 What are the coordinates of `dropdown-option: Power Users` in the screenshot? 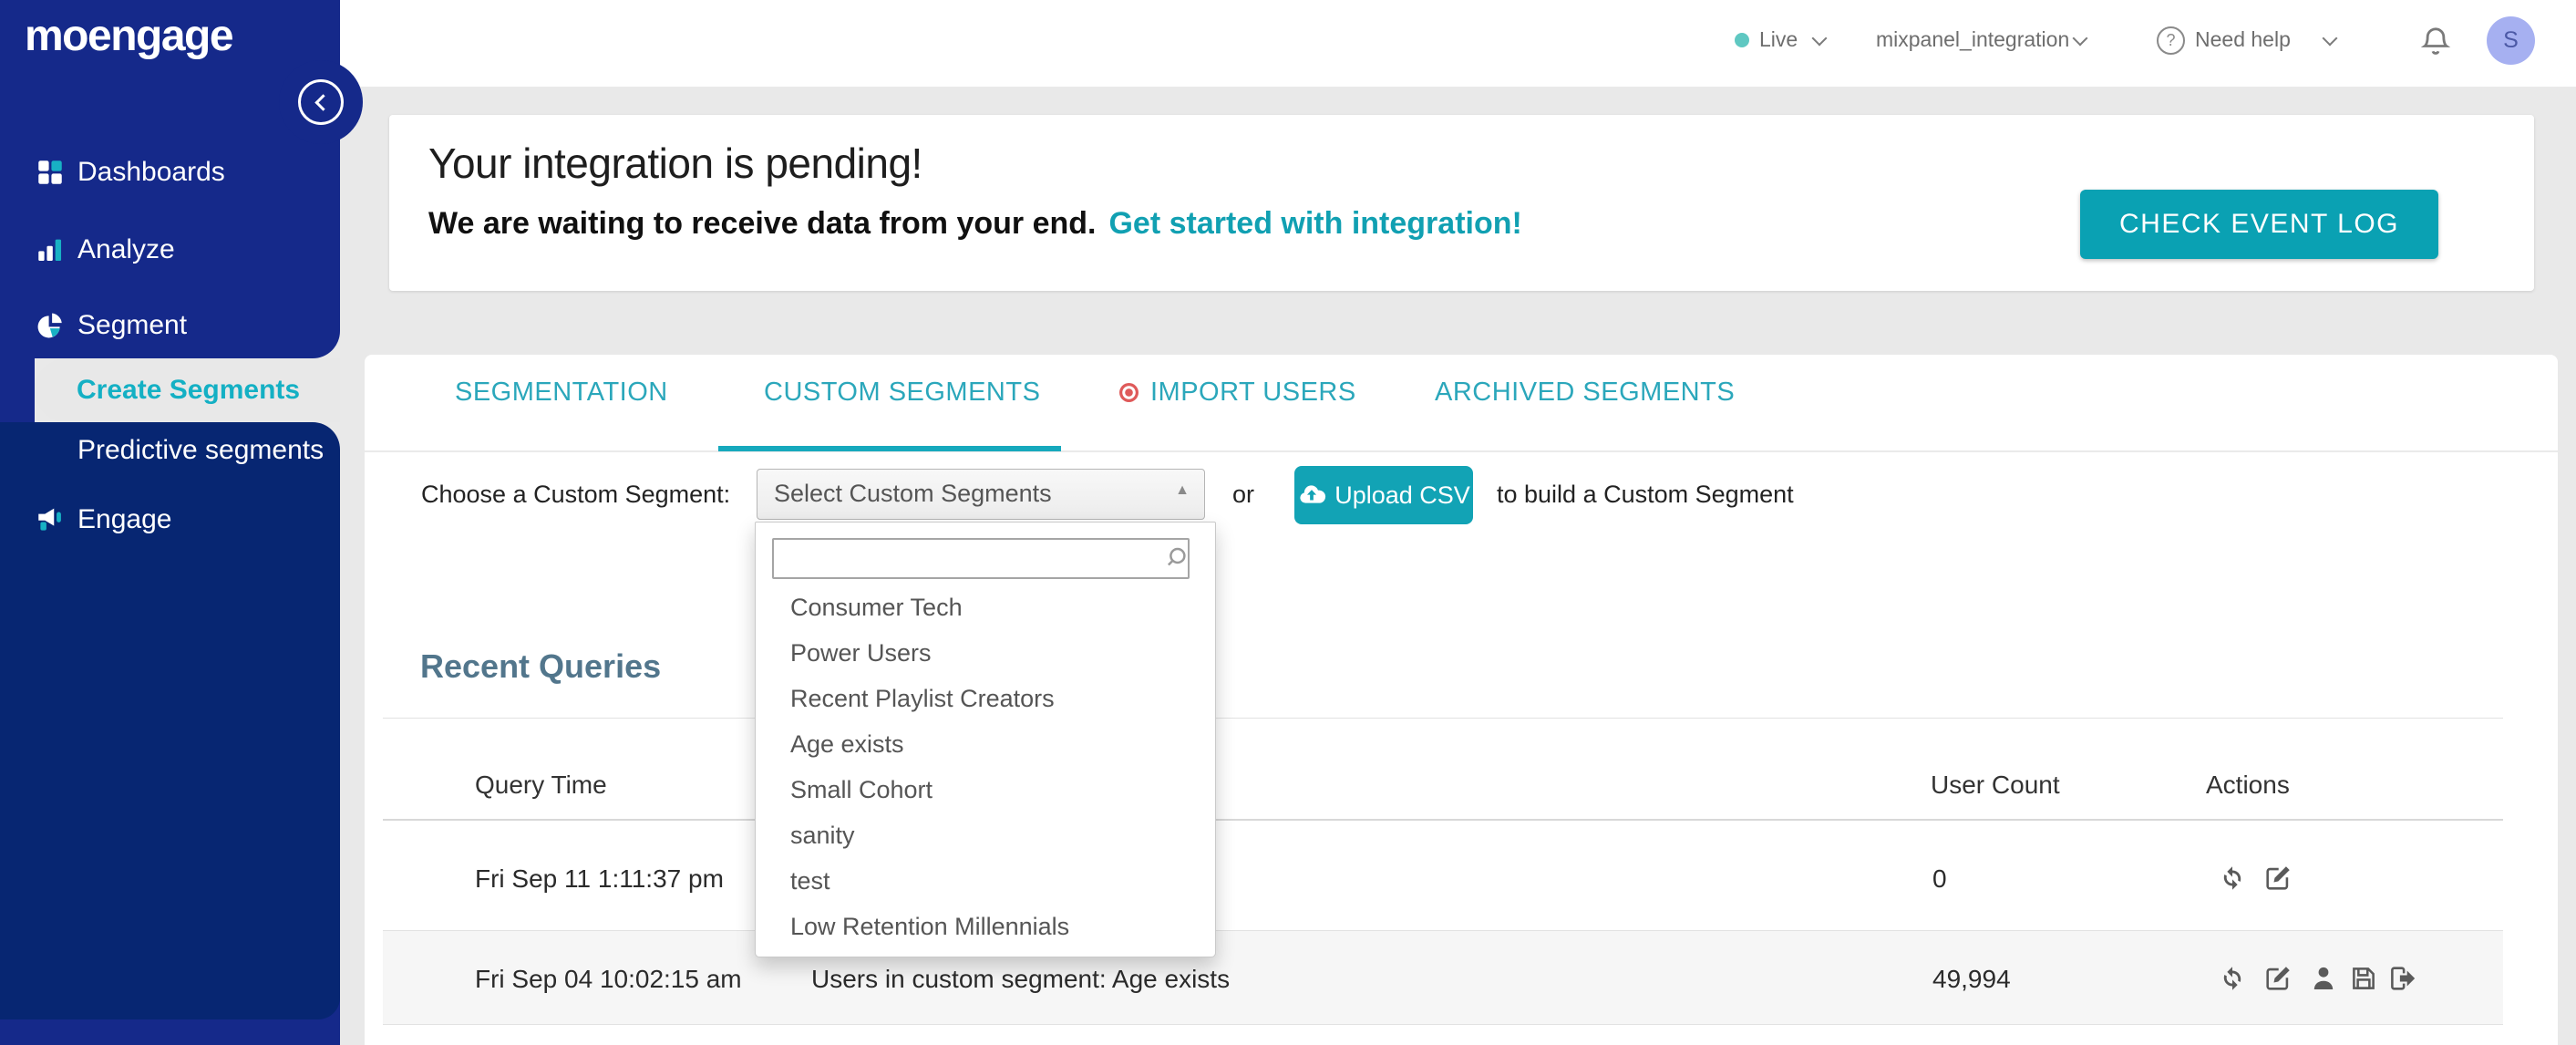 It's located at (861, 653).